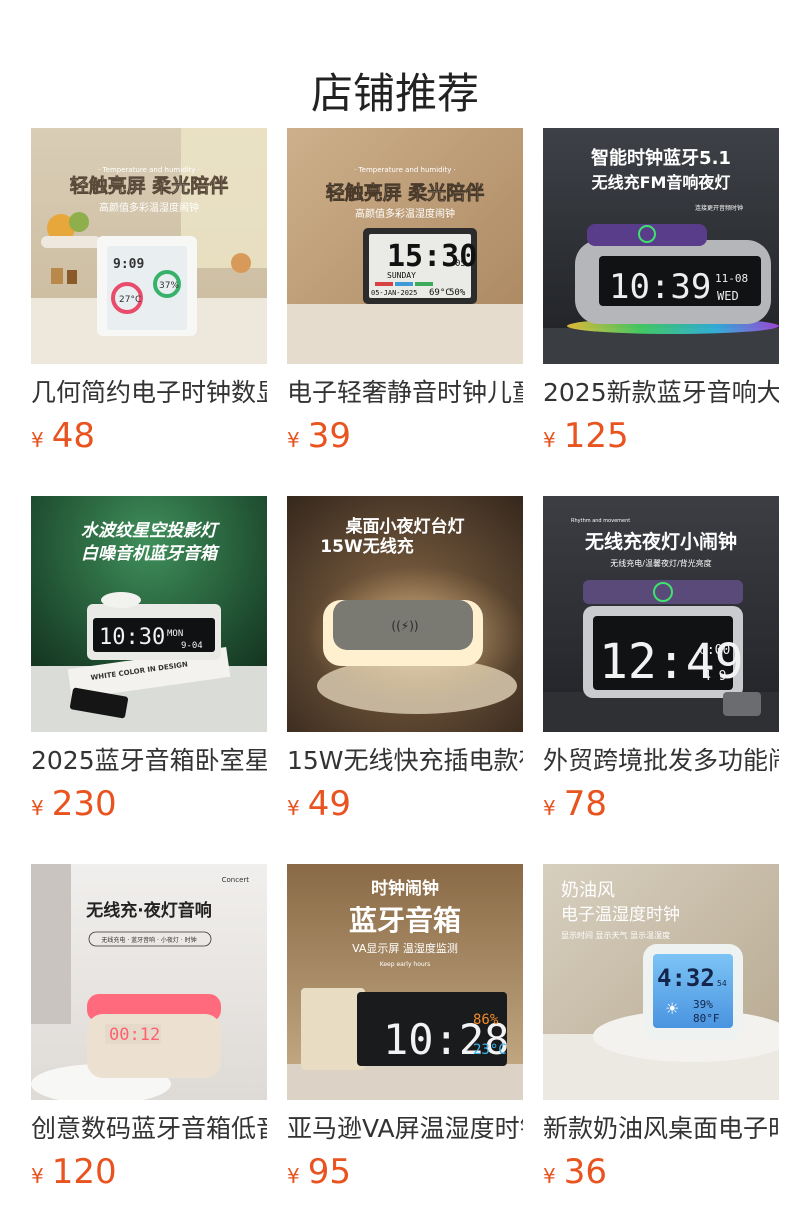 This screenshot has width=790, height=1232. What do you see at coordinates (661, 1129) in the screenshot?
I see `product-name: 新款奶油风桌面电子时钟` at bounding box center [661, 1129].